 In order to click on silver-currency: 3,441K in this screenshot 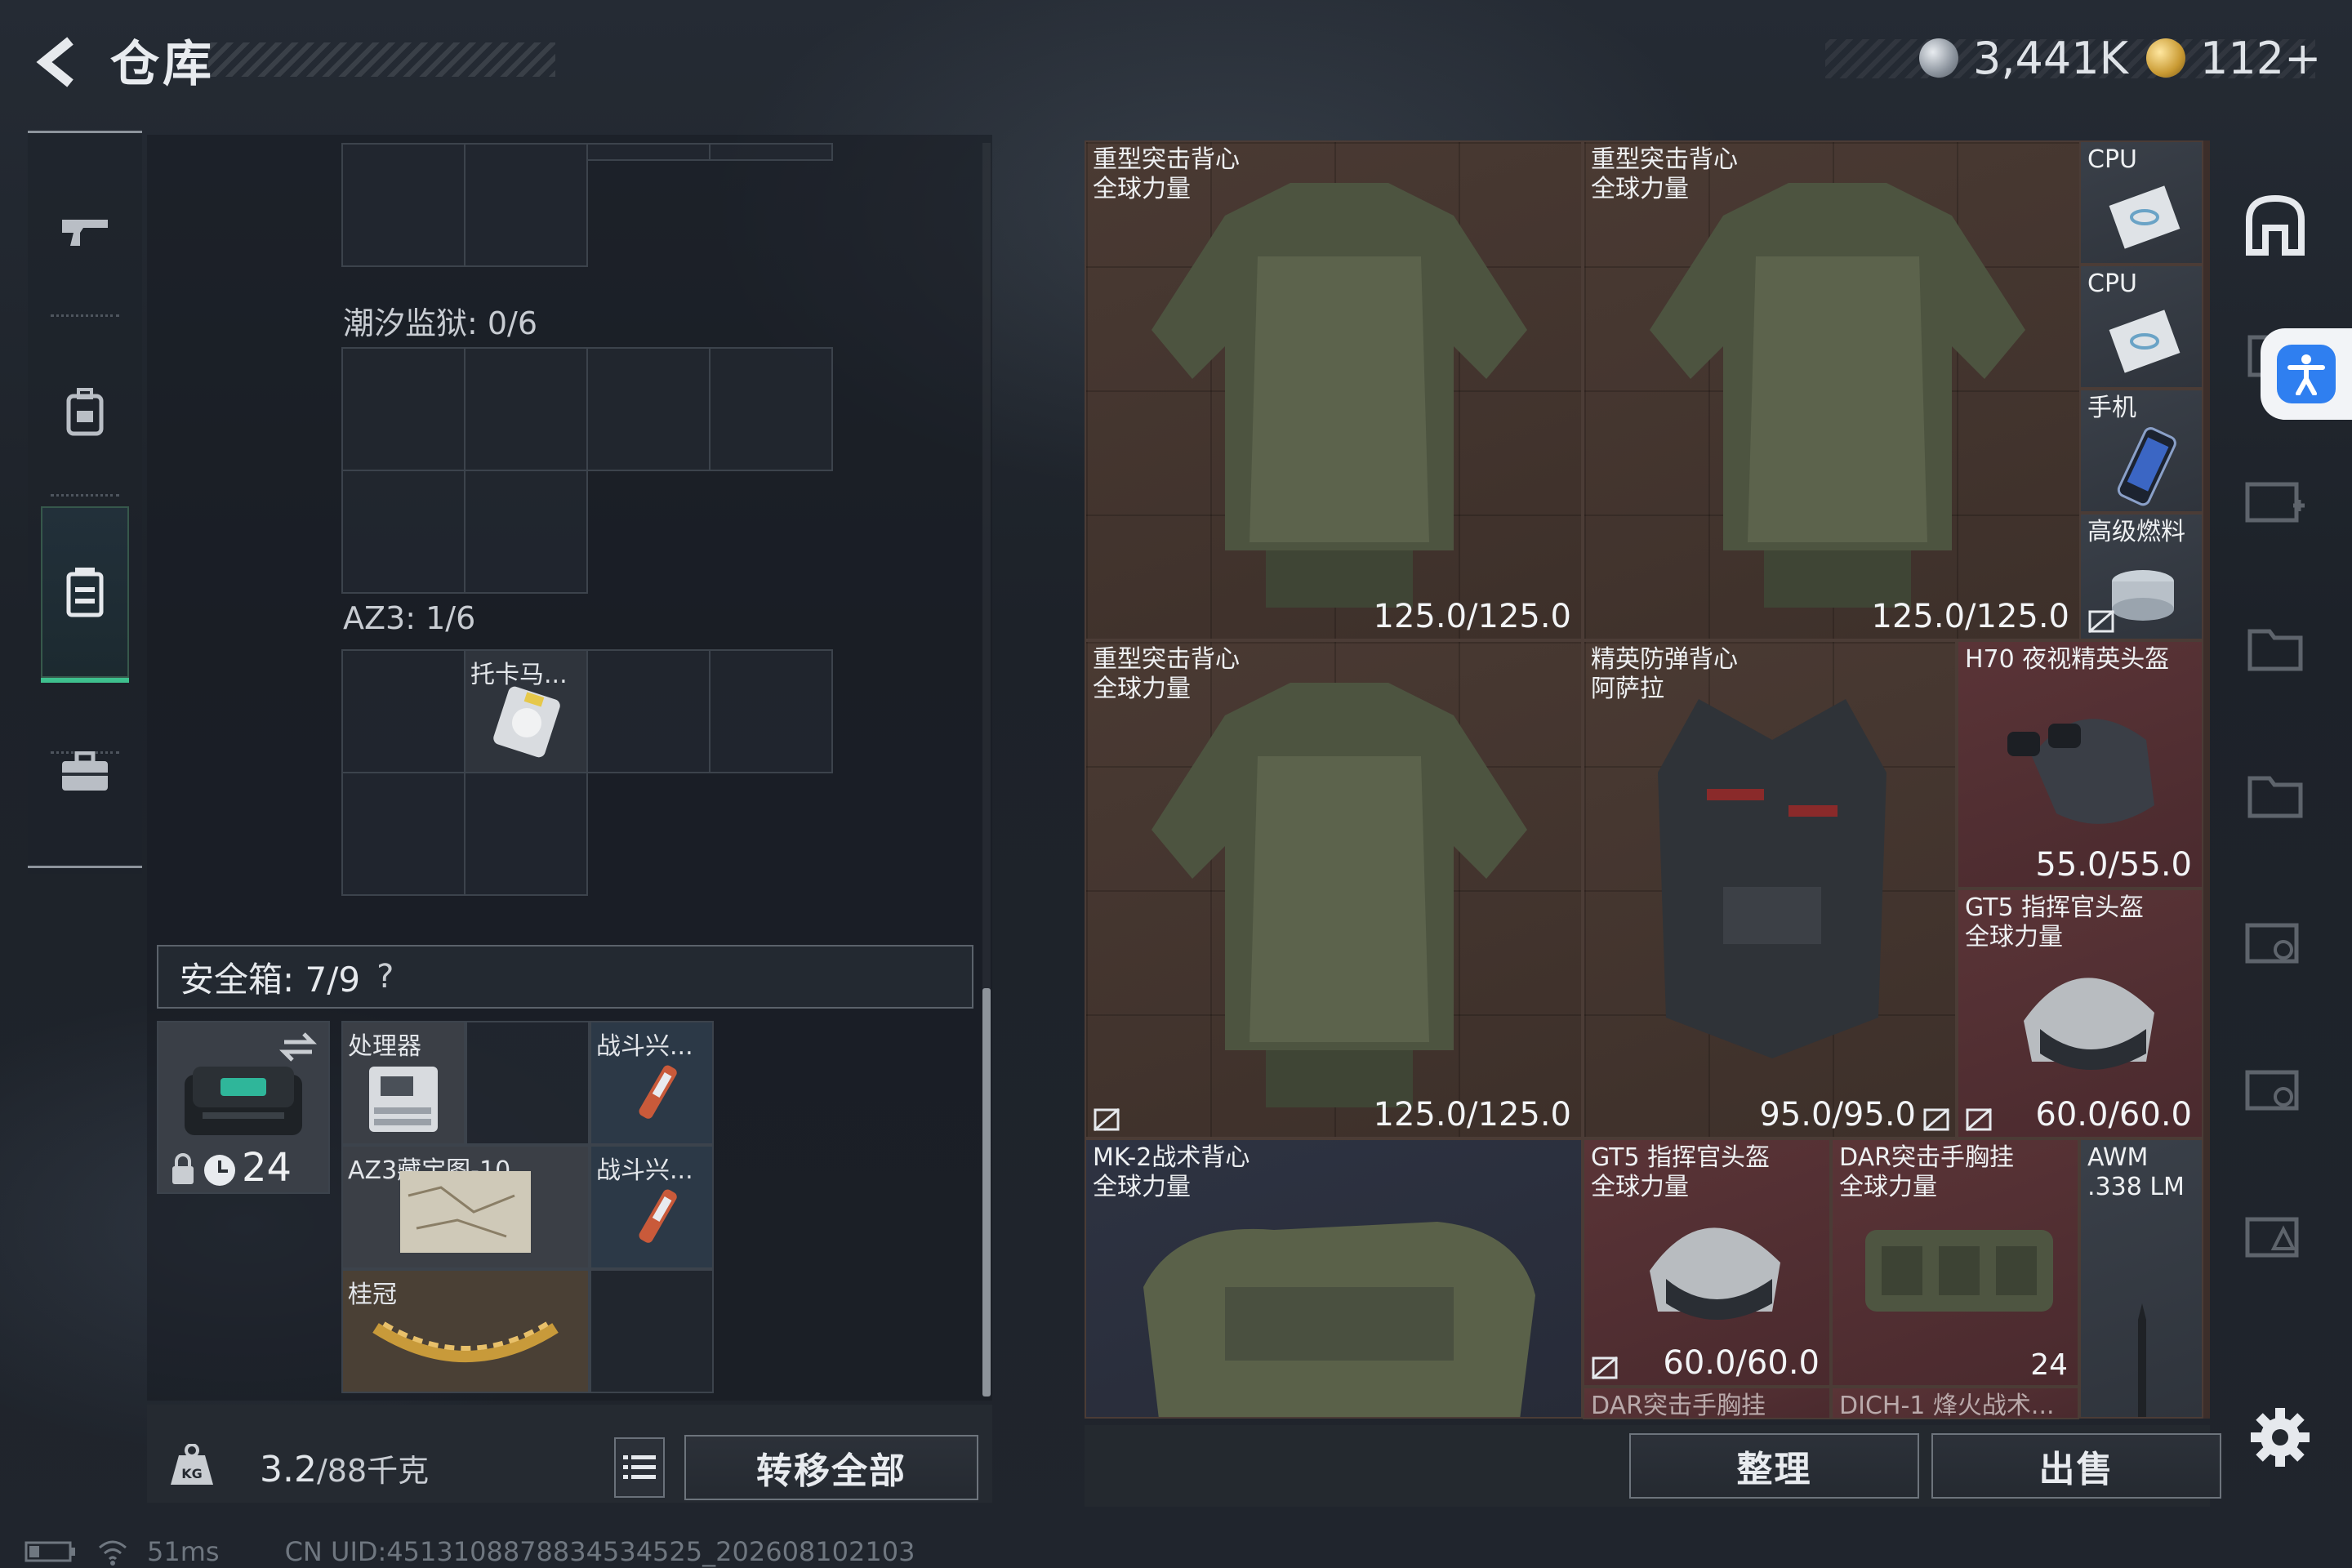, I will do `click(2023, 58)`.